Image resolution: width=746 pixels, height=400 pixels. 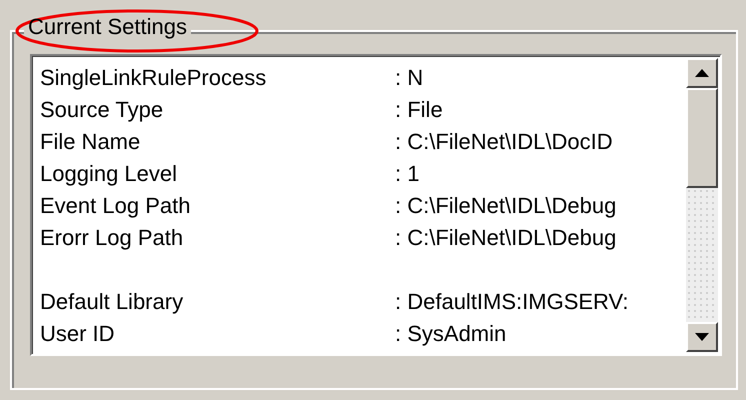 I want to click on setting-label: Default Library, so click(x=112, y=302).